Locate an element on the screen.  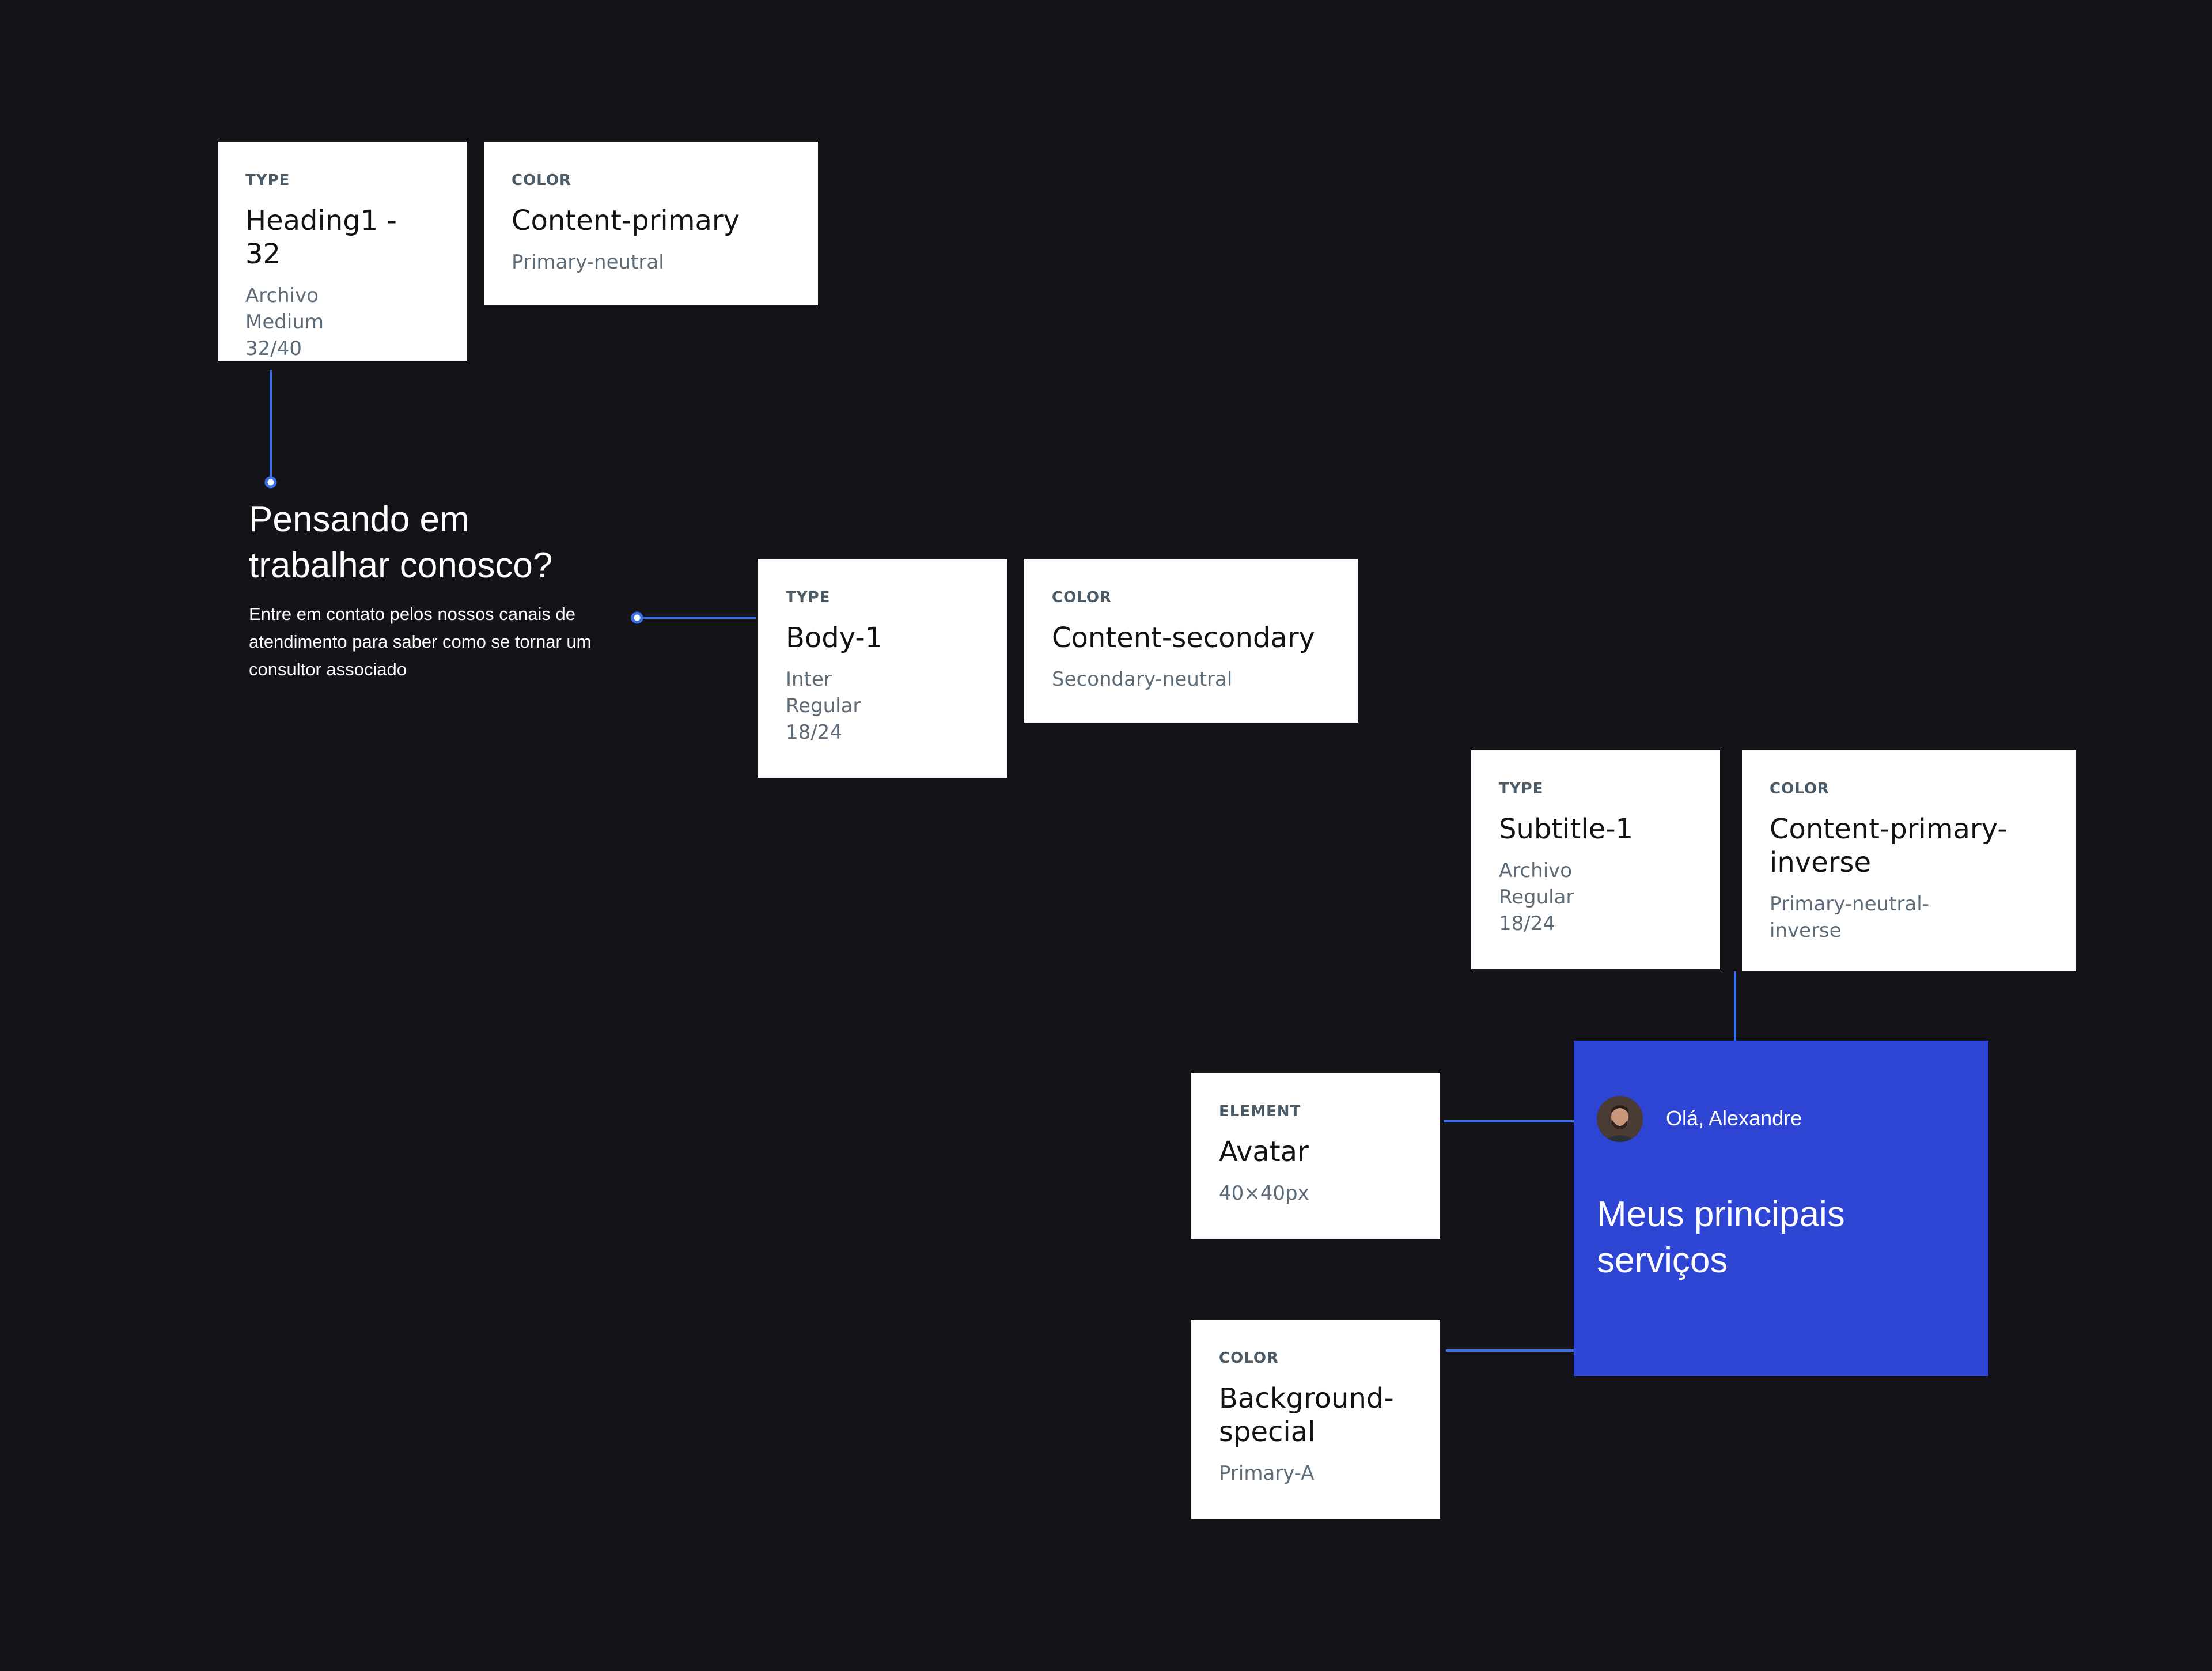
background-color-card: COLOR Background- special Primary-A is located at coordinates (1315, 1419).